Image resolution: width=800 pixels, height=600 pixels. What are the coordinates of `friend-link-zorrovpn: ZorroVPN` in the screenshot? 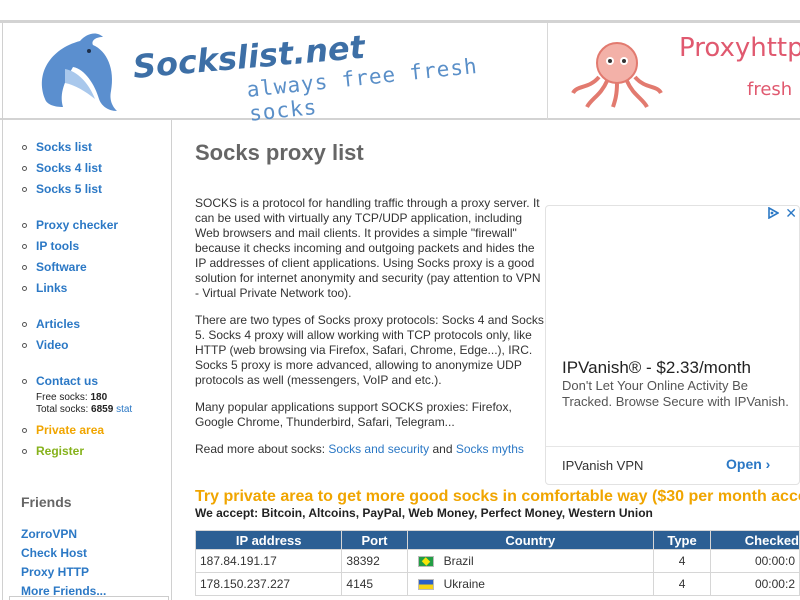 It's located at (96, 535).